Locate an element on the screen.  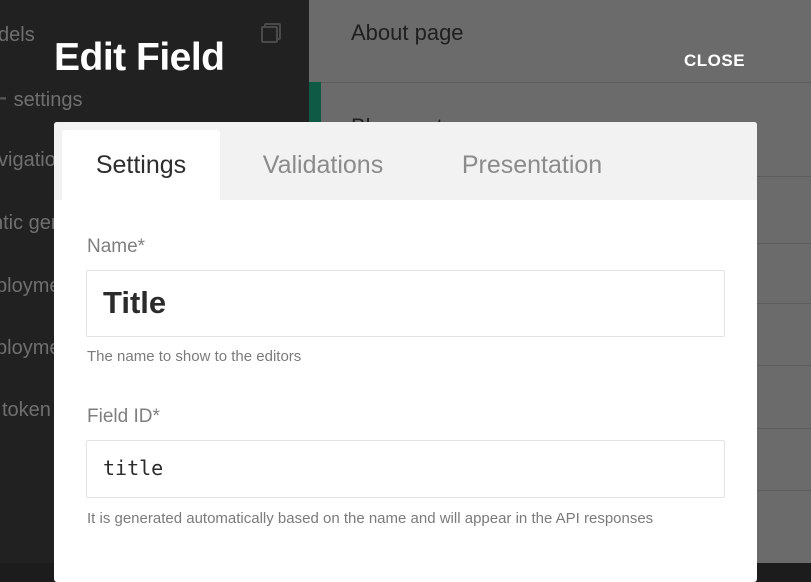
tab-presentation: Presentation is located at coordinates (532, 165).